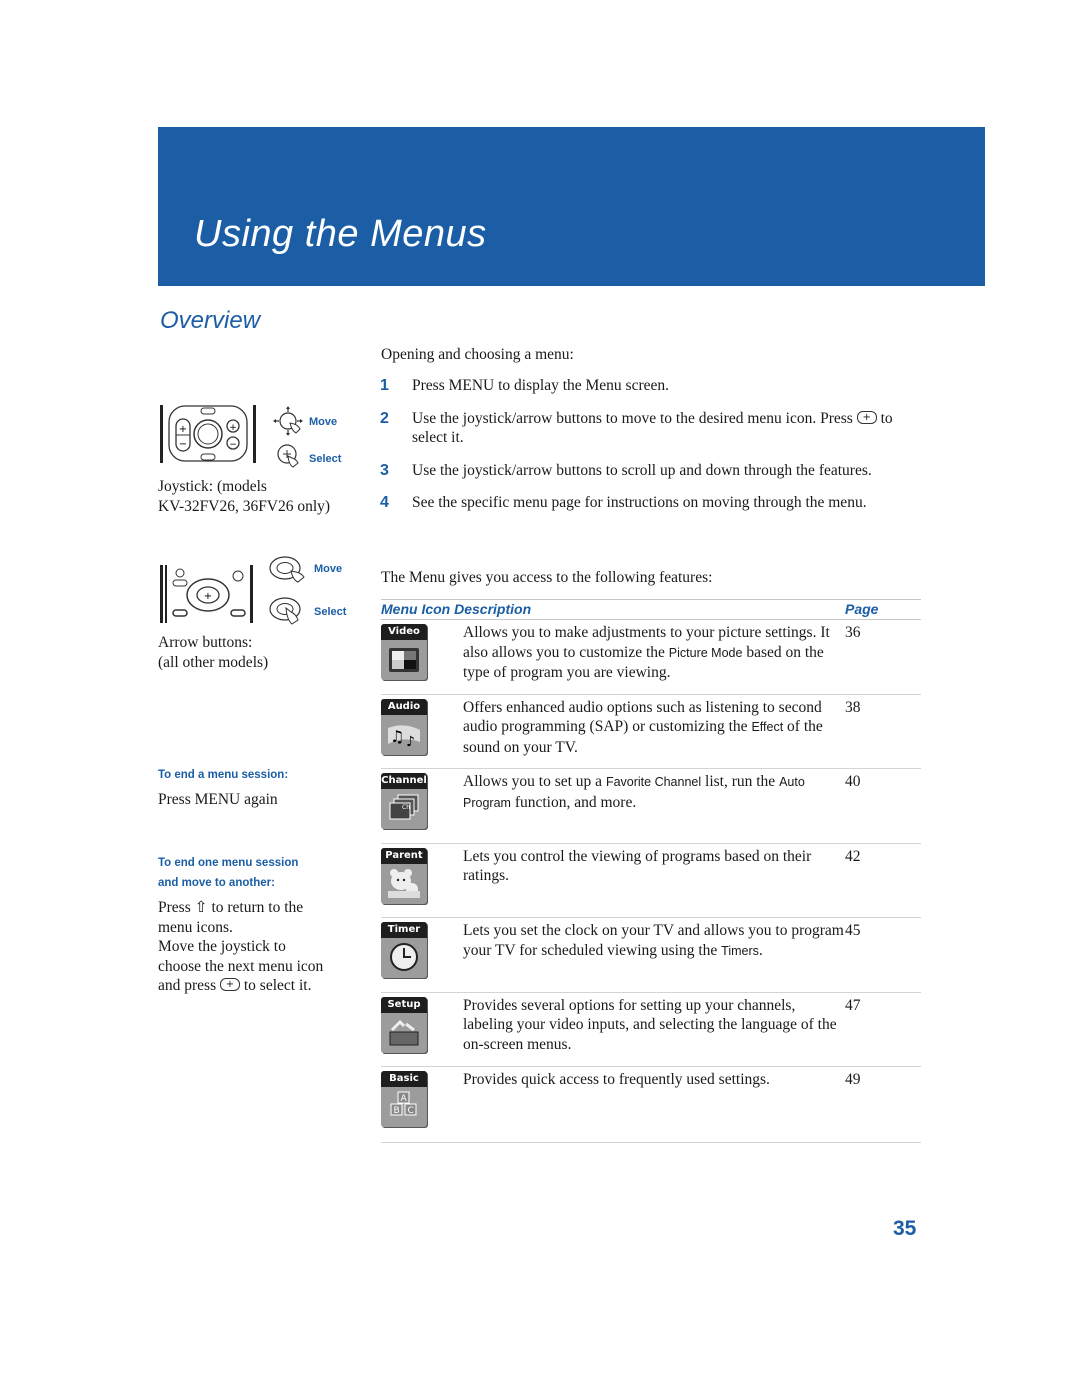  What do you see at coordinates (456, 609) in the screenshot?
I see `header-icon-description: Menu Icon Description` at bounding box center [456, 609].